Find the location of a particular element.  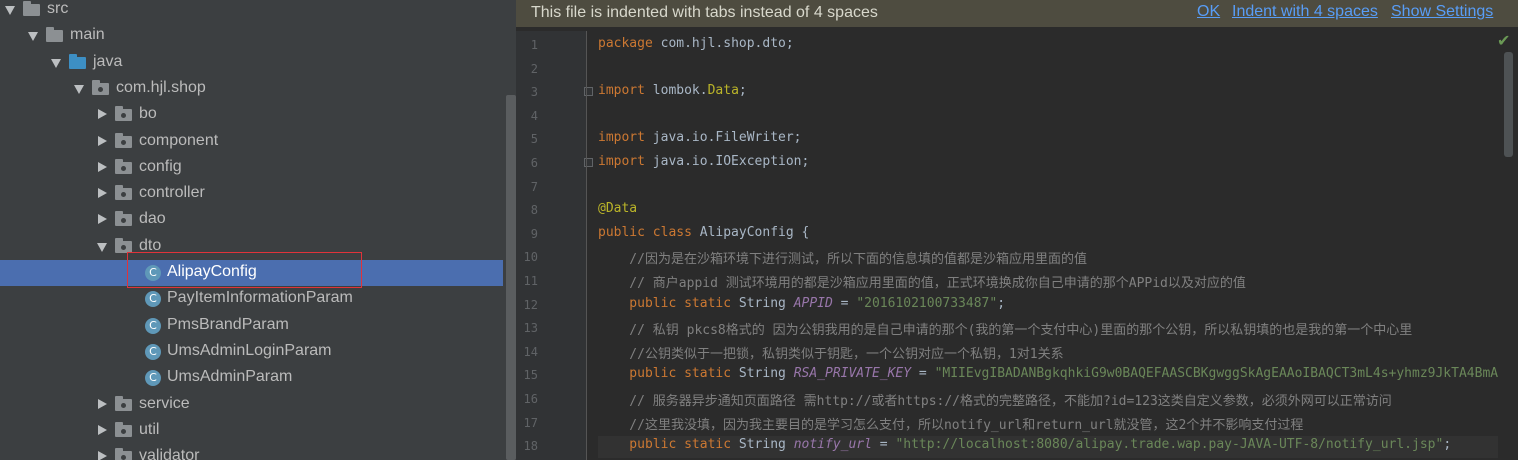

line-number: 5 is located at coordinates (534, 139).